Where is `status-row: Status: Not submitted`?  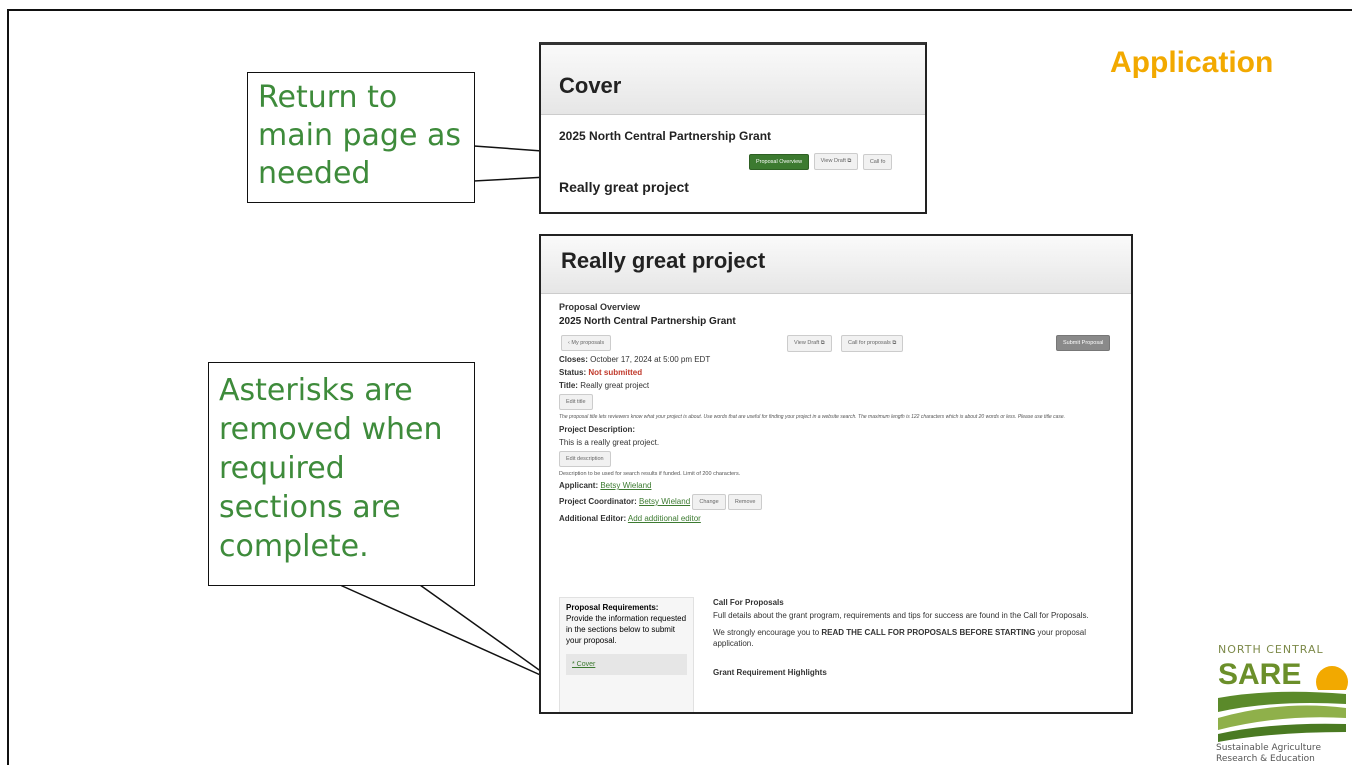 status-row: Status: Not submitted is located at coordinates (836, 372).